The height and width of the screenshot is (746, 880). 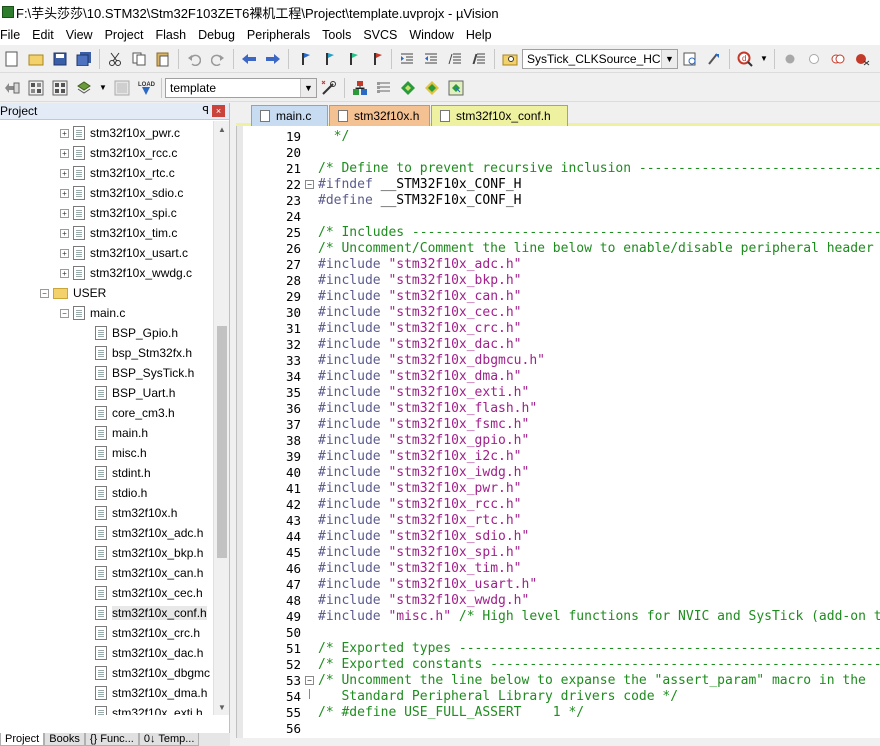 I want to click on find-dialog-icon, so click(x=690, y=59).